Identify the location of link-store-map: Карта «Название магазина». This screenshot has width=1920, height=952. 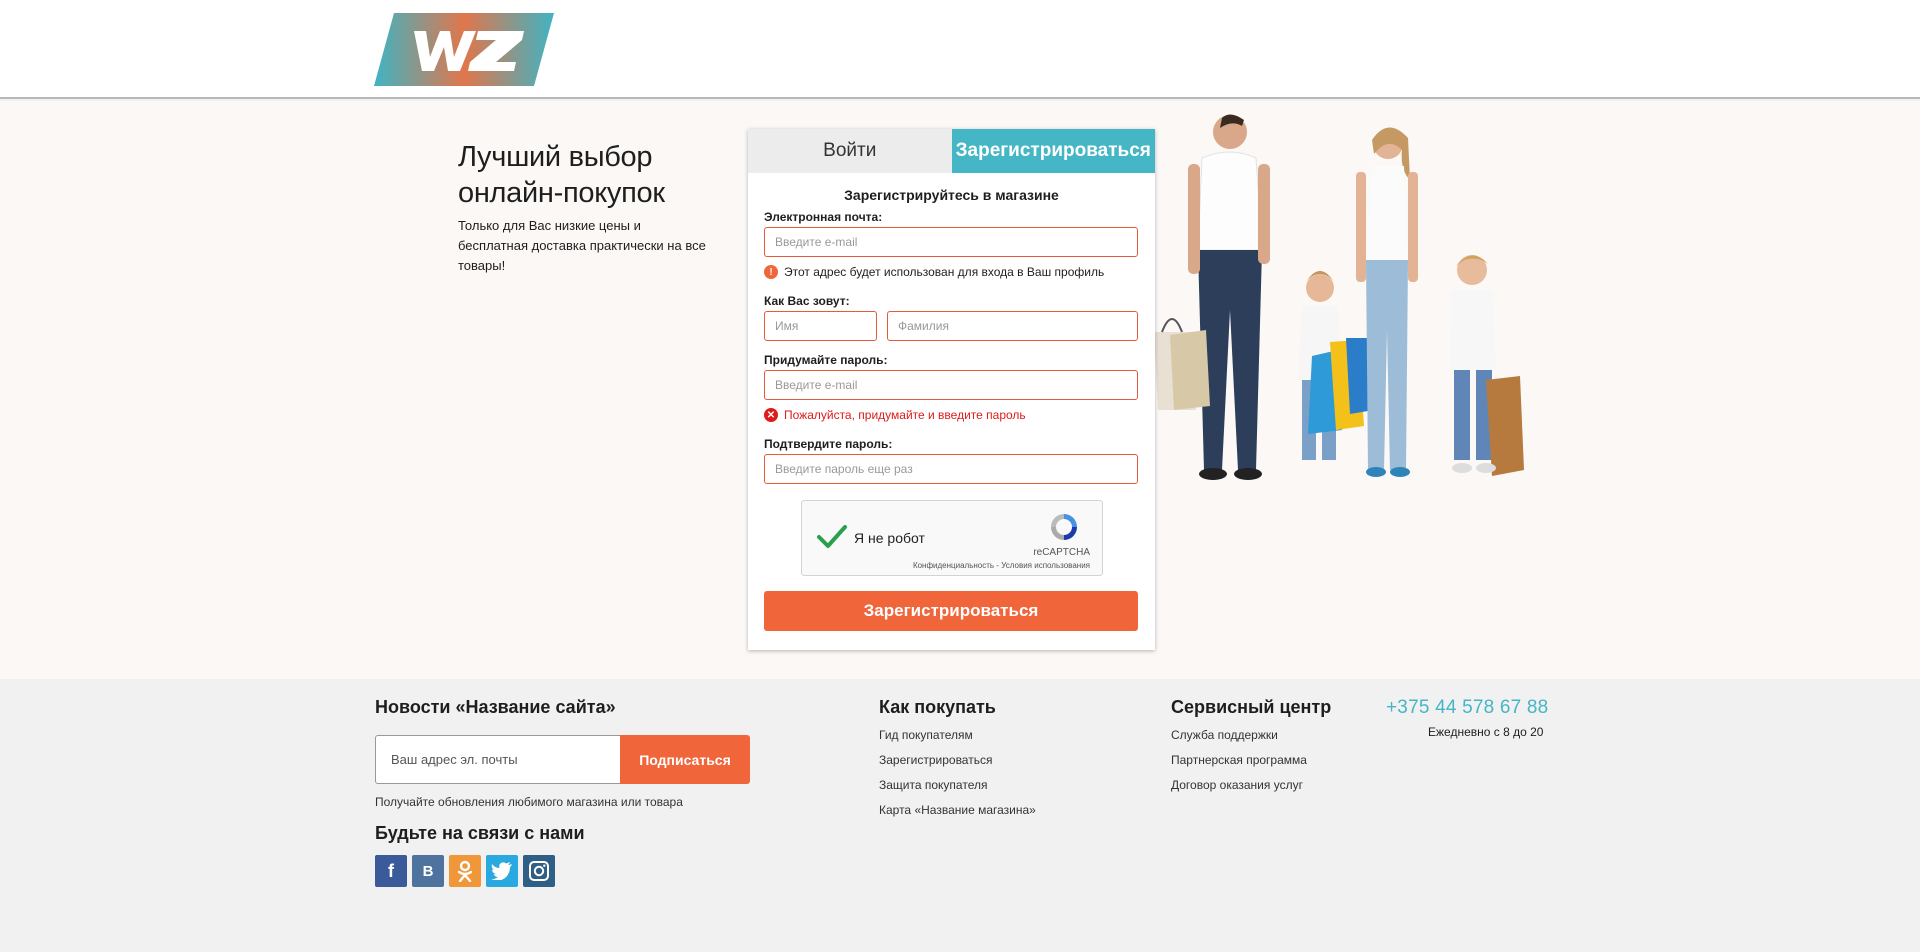
(957, 810).